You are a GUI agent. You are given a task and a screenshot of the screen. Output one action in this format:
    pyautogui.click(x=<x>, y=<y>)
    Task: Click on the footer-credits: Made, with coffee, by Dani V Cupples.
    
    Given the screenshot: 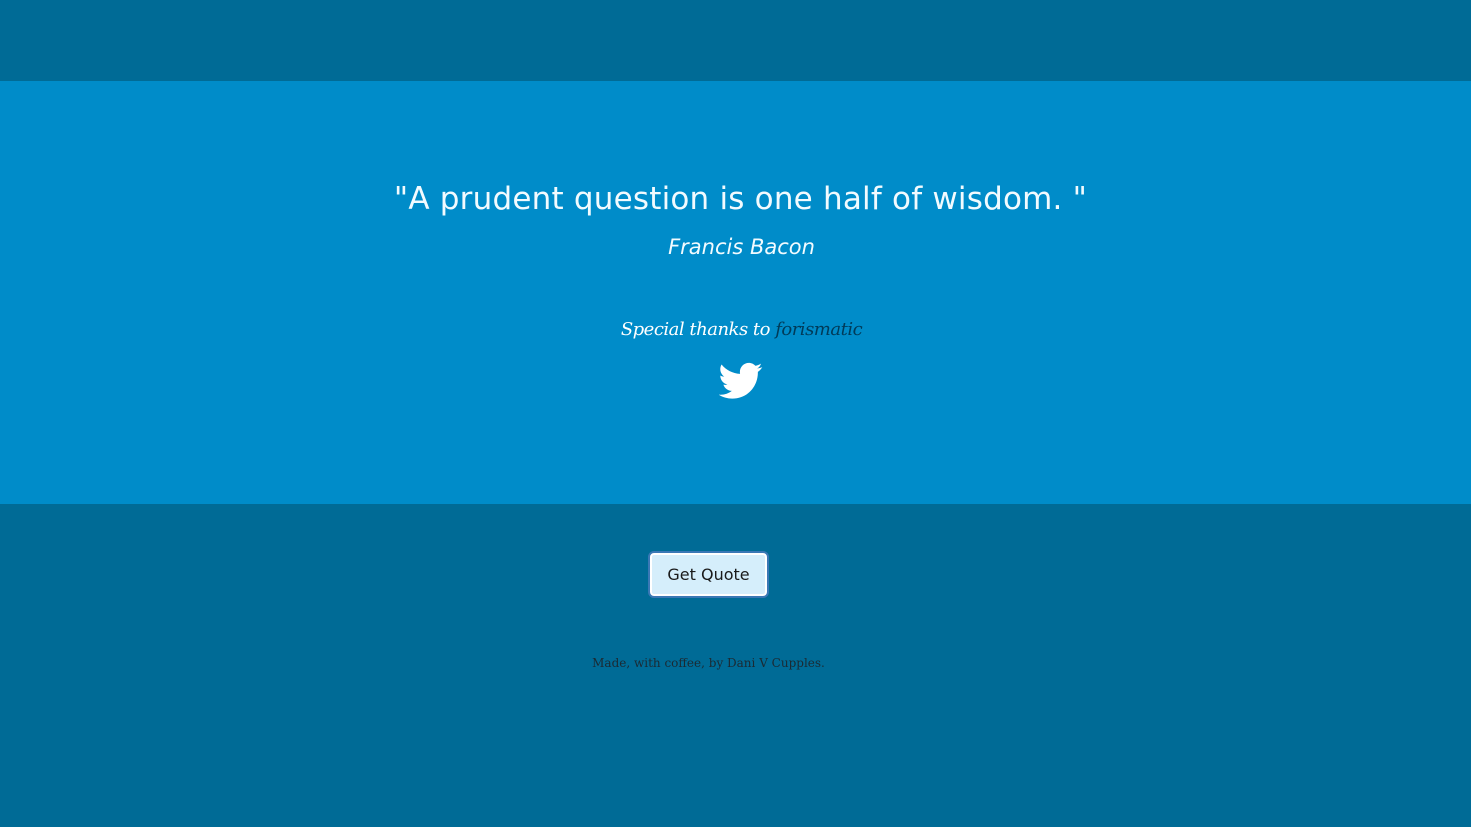 What is the action you would take?
    pyautogui.click(x=708, y=663)
    